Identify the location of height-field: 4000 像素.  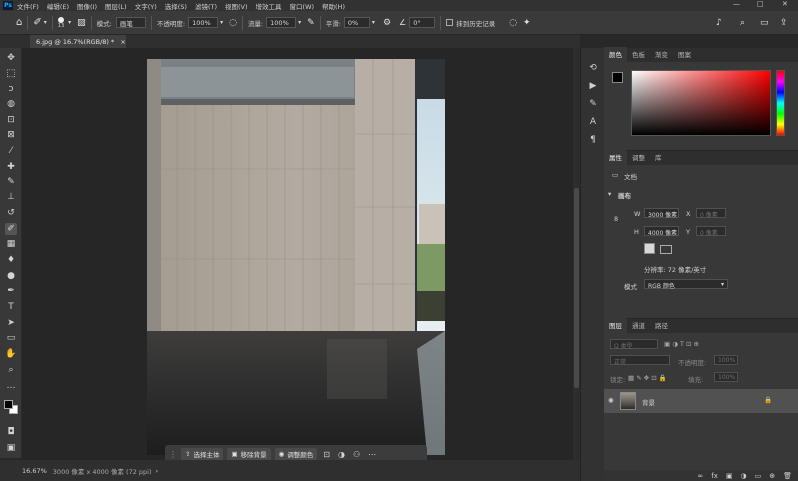
(661, 231).